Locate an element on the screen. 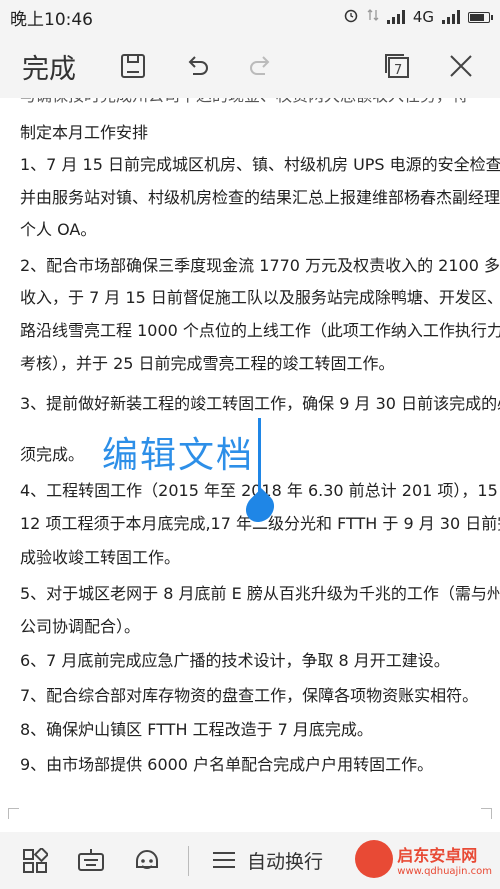 Image resolution: width=500 pixels, height=889 pixels. doc-line: 个人 OA。 is located at coordinates (58, 229).